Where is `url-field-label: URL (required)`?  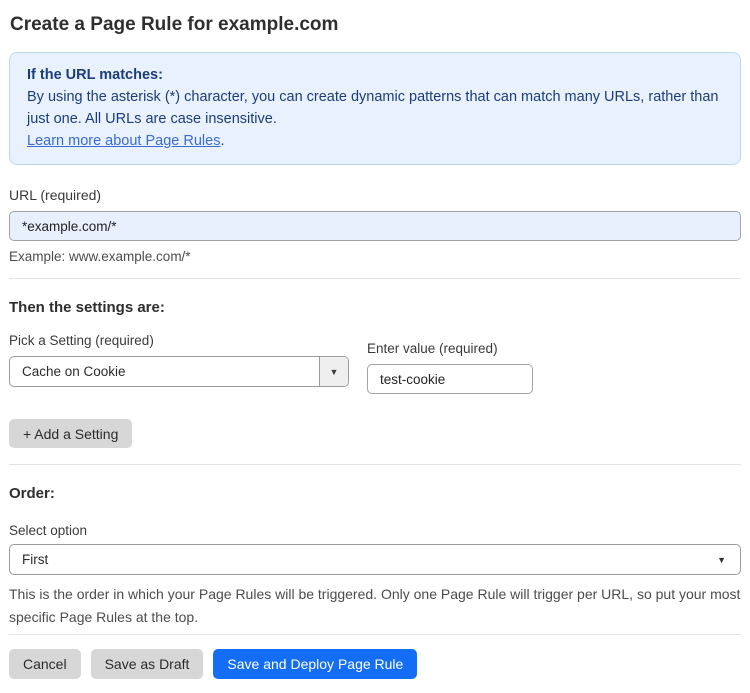 url-field-label: URL (required) is located at coordinates (55, 195).